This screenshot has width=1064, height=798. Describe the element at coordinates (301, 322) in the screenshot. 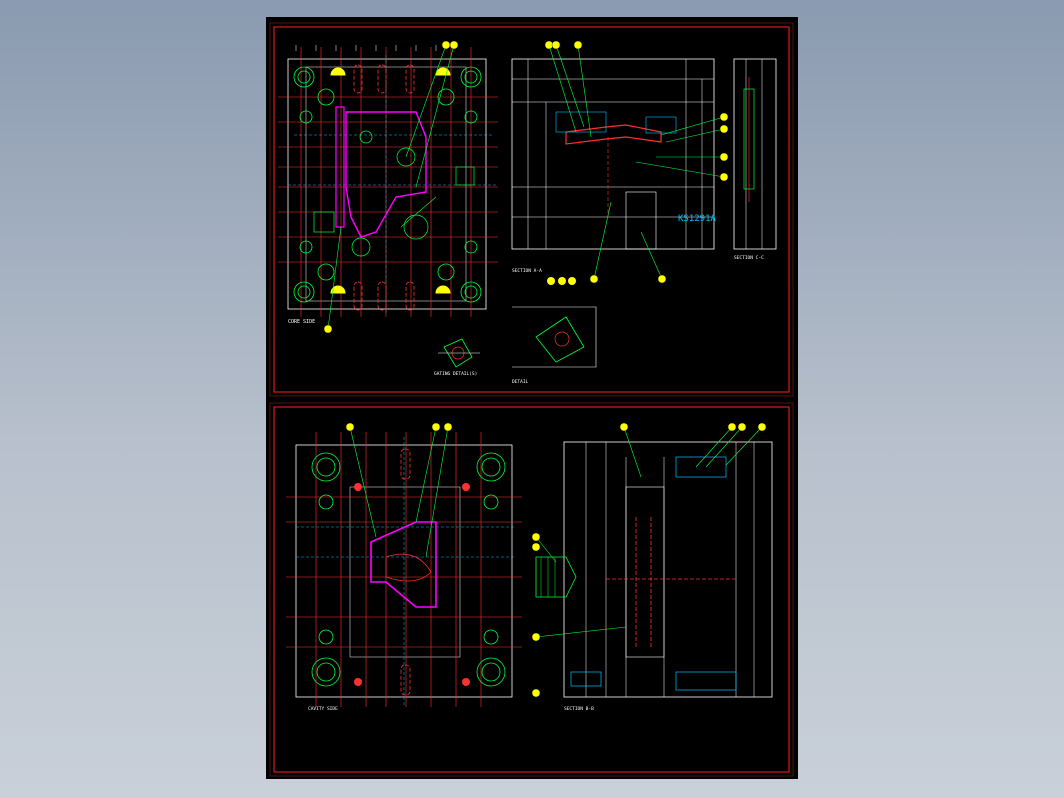

I see `core-side-label: CORE SIDE` at that location.